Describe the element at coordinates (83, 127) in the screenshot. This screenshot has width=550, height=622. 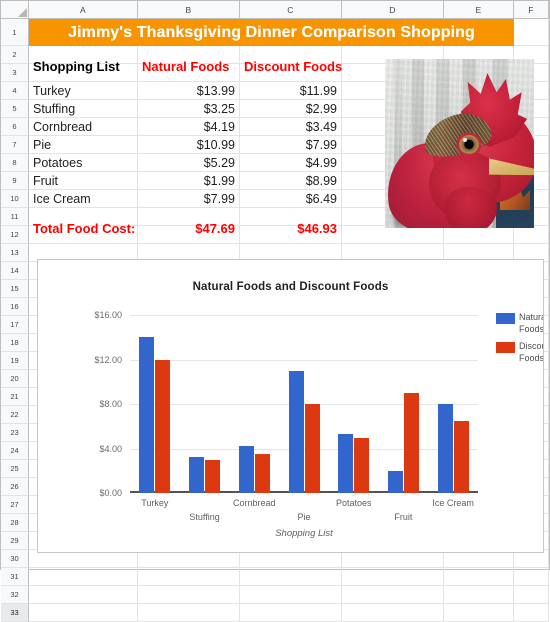
I see `item-name: Cornbread` at that location.